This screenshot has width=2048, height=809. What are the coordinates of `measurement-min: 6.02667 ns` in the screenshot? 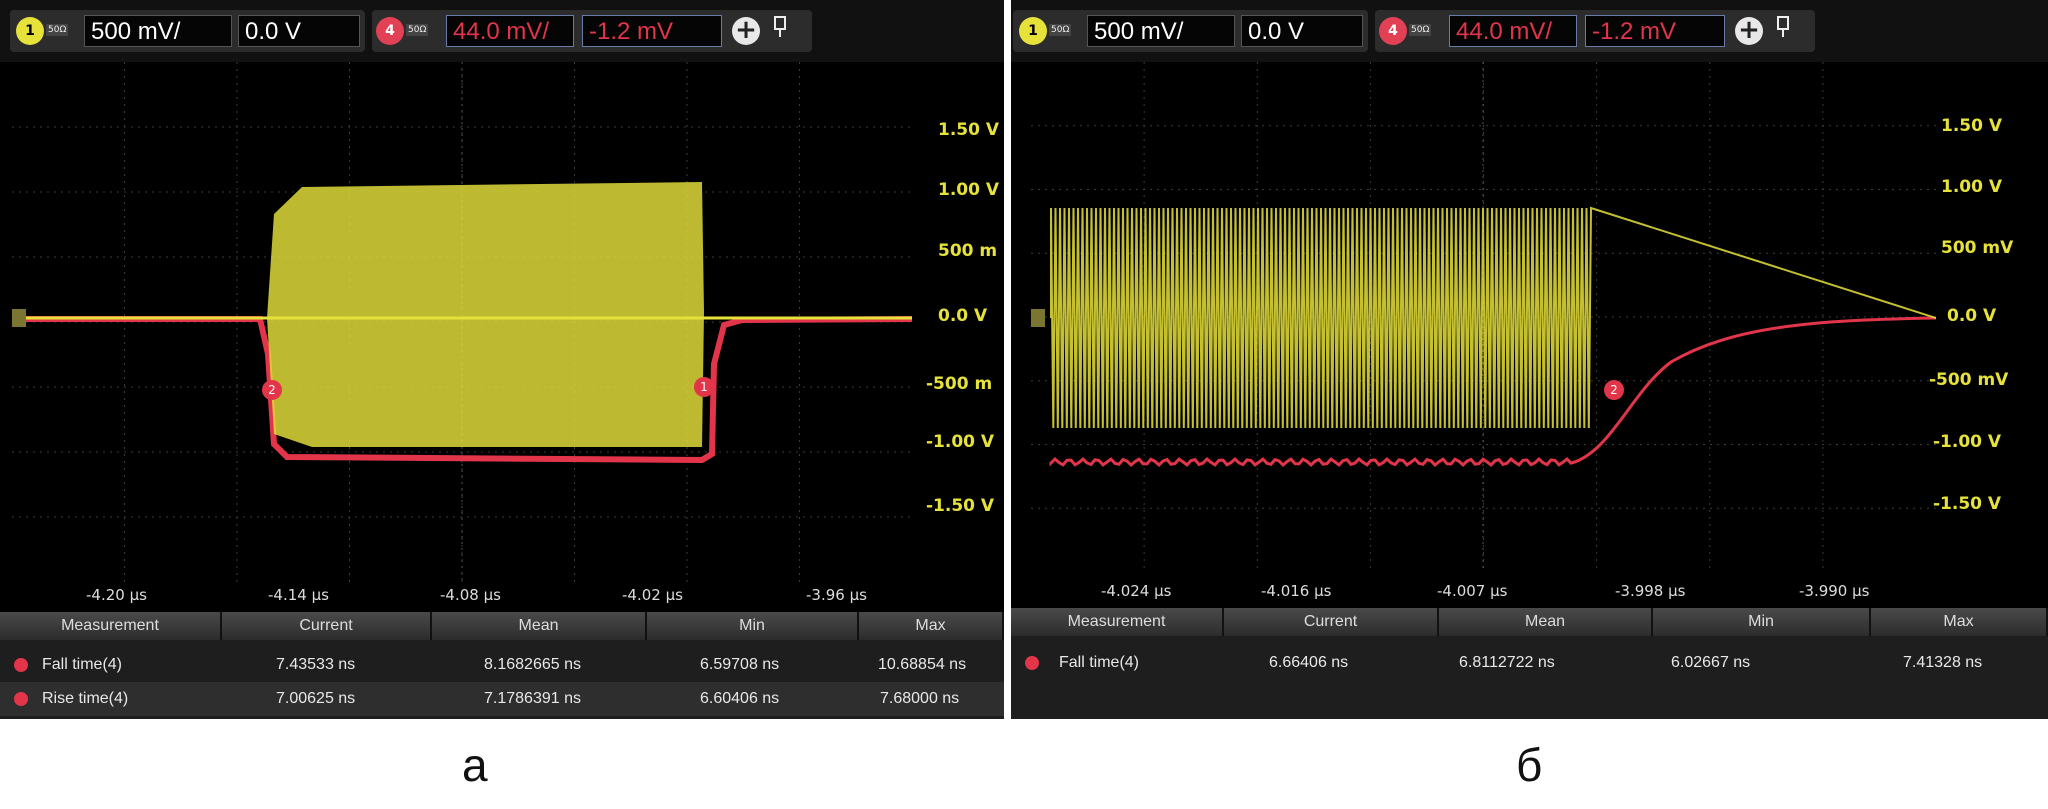 It's located at (1711, 662).